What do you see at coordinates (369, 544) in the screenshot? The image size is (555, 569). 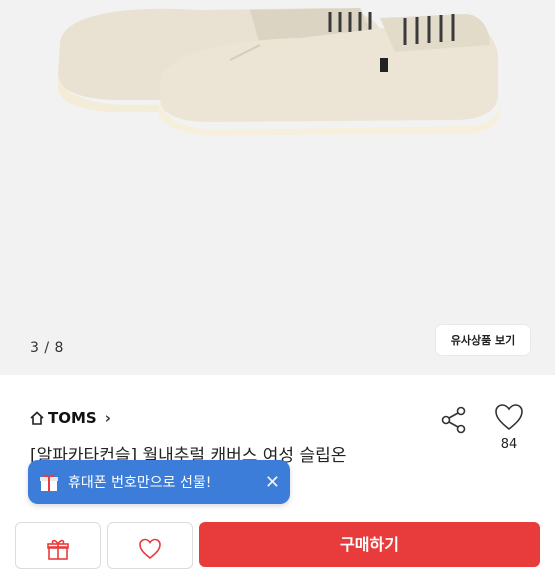 I see `buy-button: 구매하기` at bounding box center [369, 544].